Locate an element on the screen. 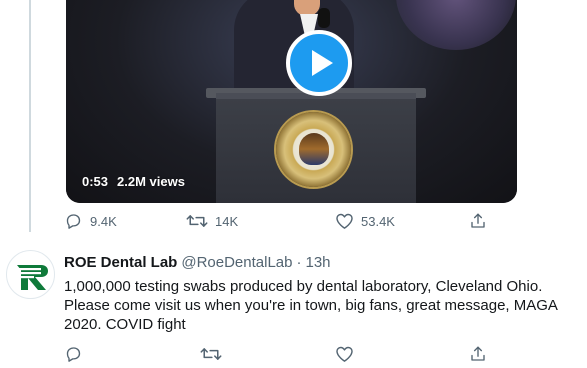 This screenshot has width=587, height=368. like-button: 53.4K is located at coordinates (365, 221).